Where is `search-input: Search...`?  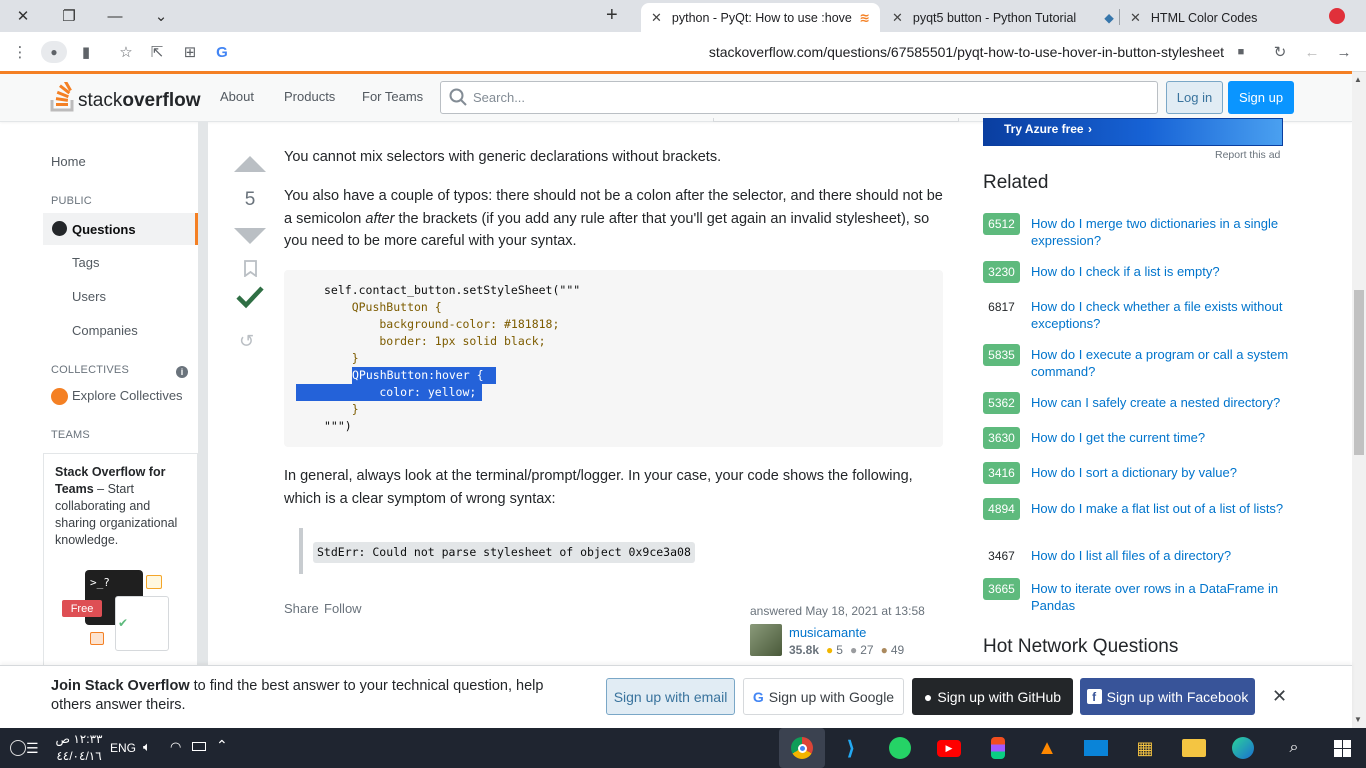
search-input: Search... is located at coordinates (799, 97).